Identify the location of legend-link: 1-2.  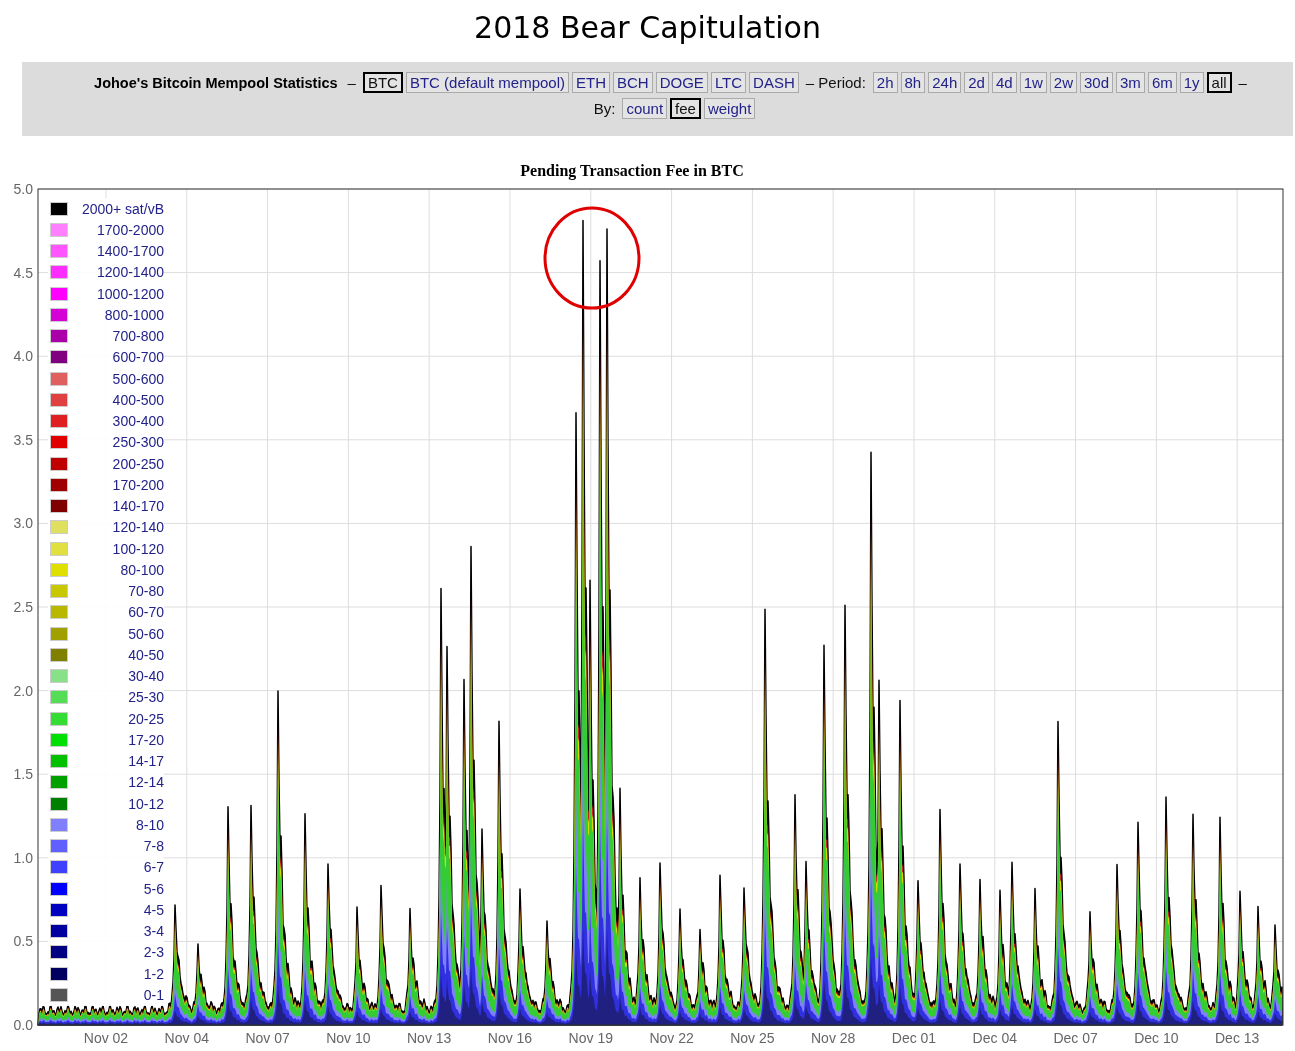
(153, 973).